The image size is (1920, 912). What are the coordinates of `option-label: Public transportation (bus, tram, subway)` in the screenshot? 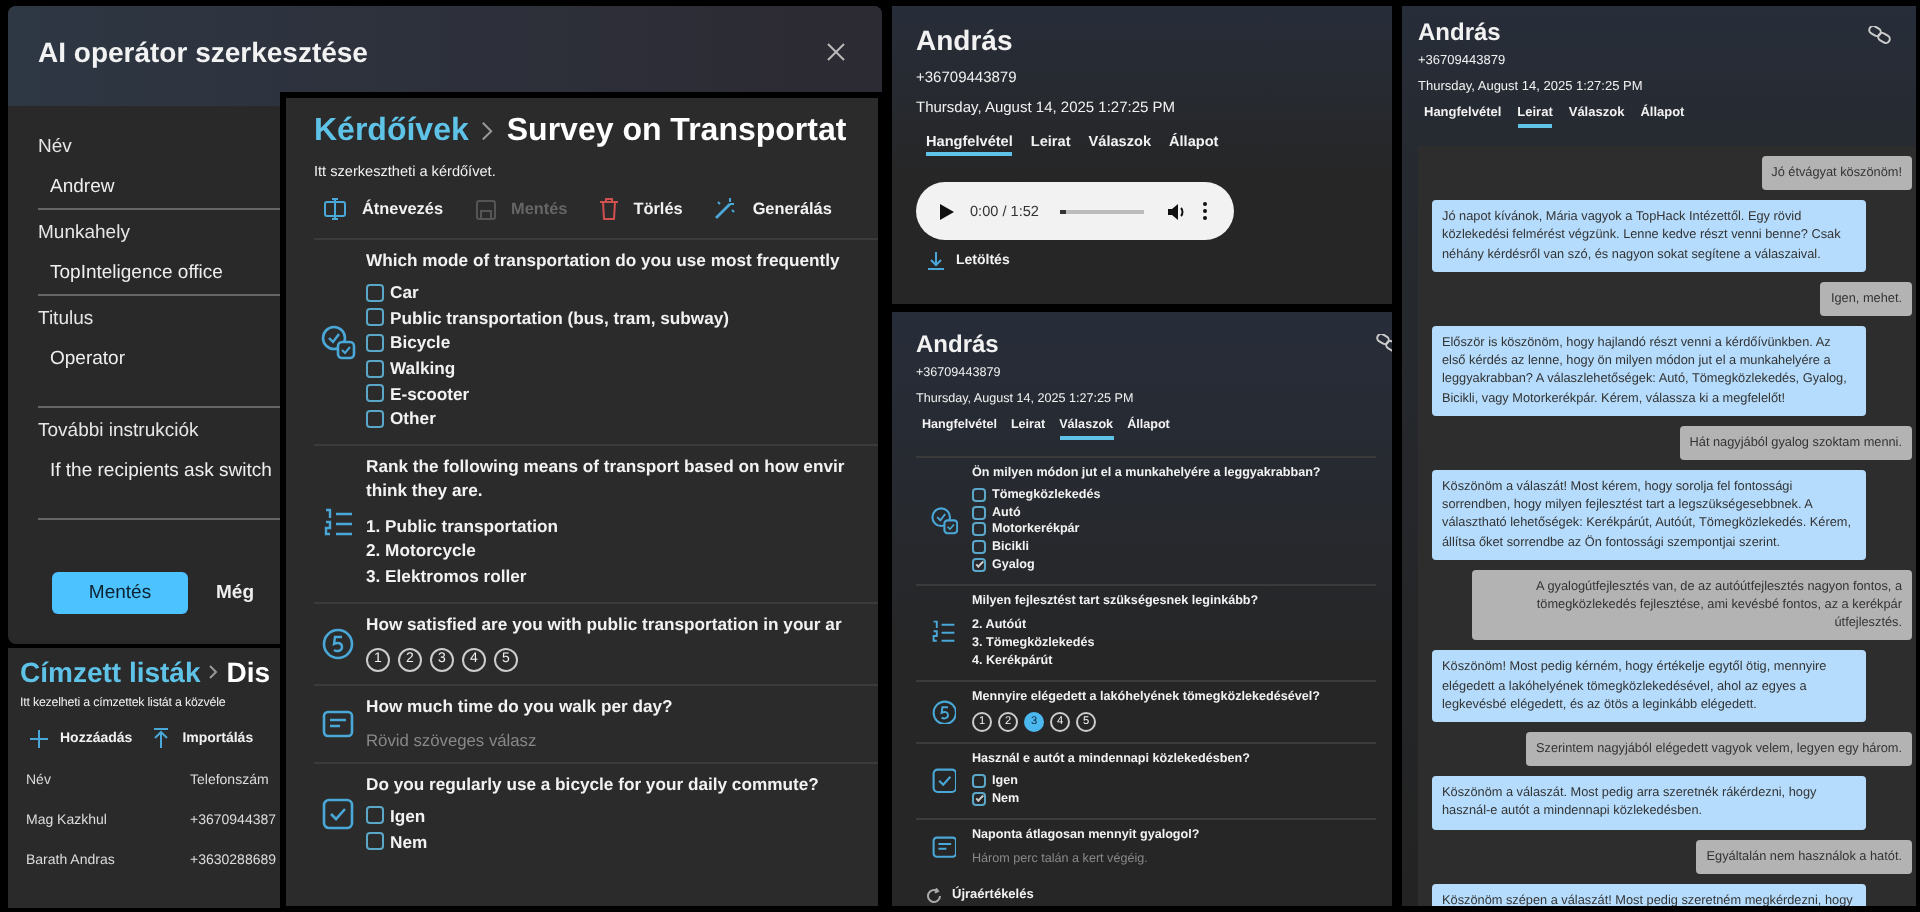 It's located at (560, 317).